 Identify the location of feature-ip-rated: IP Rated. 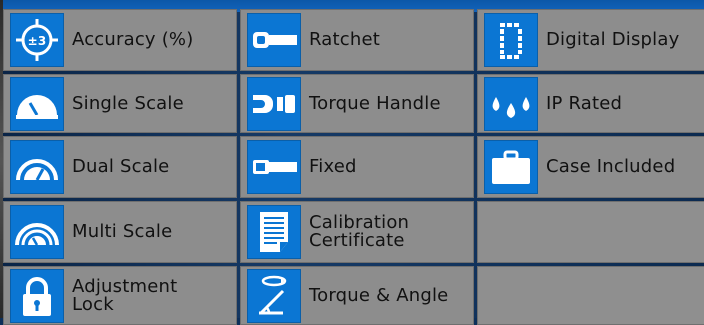
(590, 103).